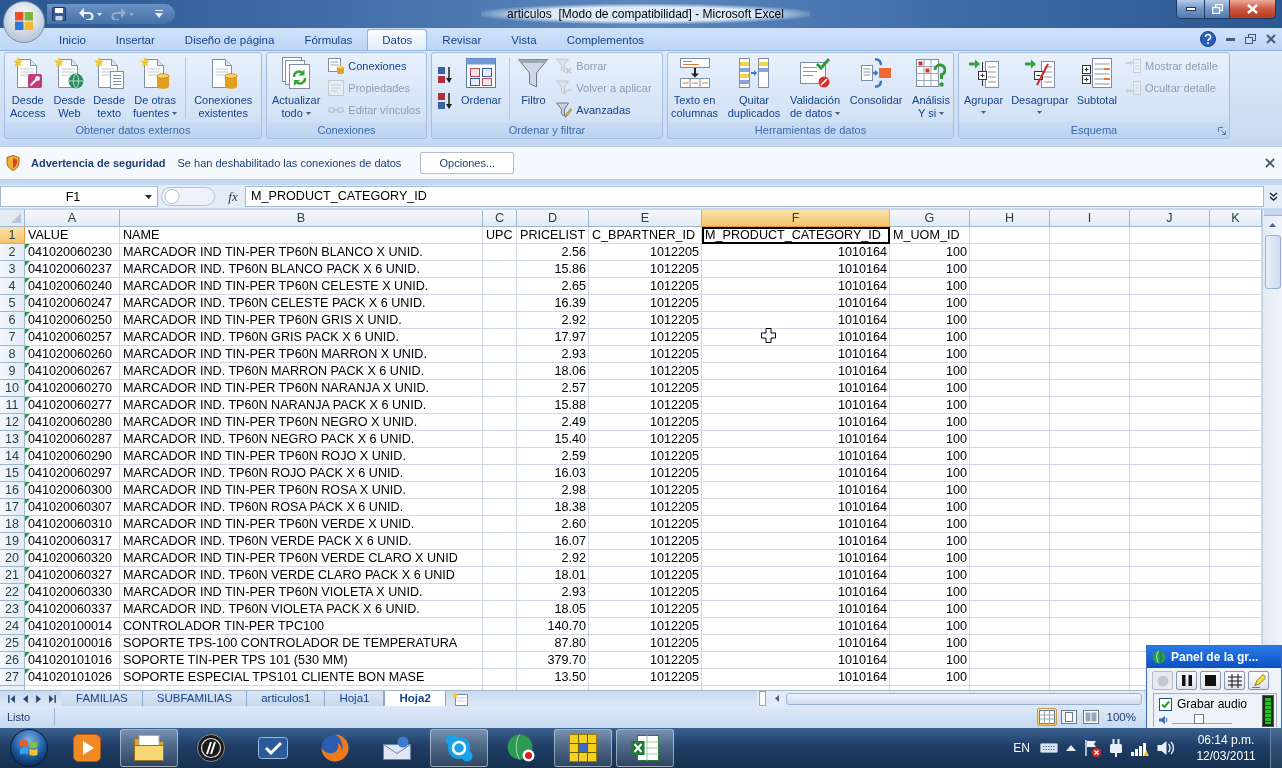 The height and width of the screenshot is (768, 1282). What do you see at coordinates (1116, 748) in the screenshot?
I see `power-plug-icon` at bounding box center [1116, 748].